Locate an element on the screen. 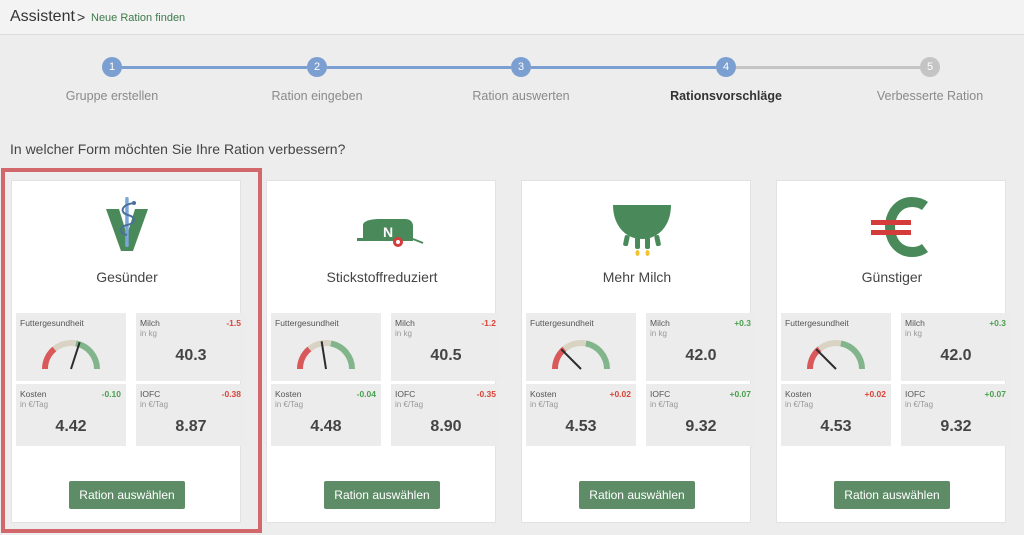 The image size is (1024, 535). cost-metric: Kosten in €/Tag -0.04 4.48 is located at coordinates (326, 415).